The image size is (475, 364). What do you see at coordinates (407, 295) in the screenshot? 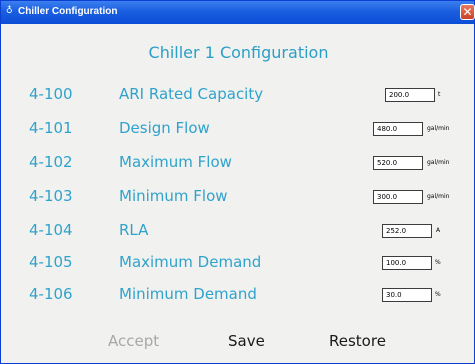
I see `minimum-demand-input` at bounding box center [407, 295].